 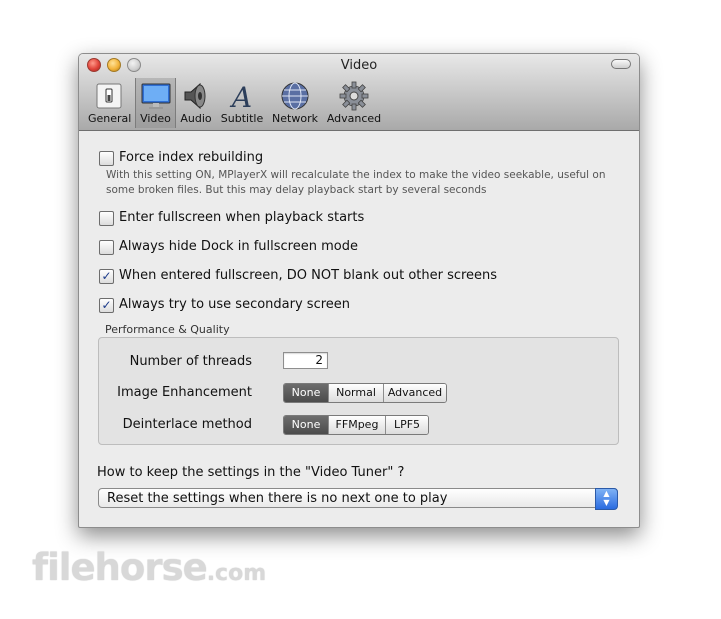 I want to click on tab-subtitle: A Subtitle, so click(x=242, y=103).